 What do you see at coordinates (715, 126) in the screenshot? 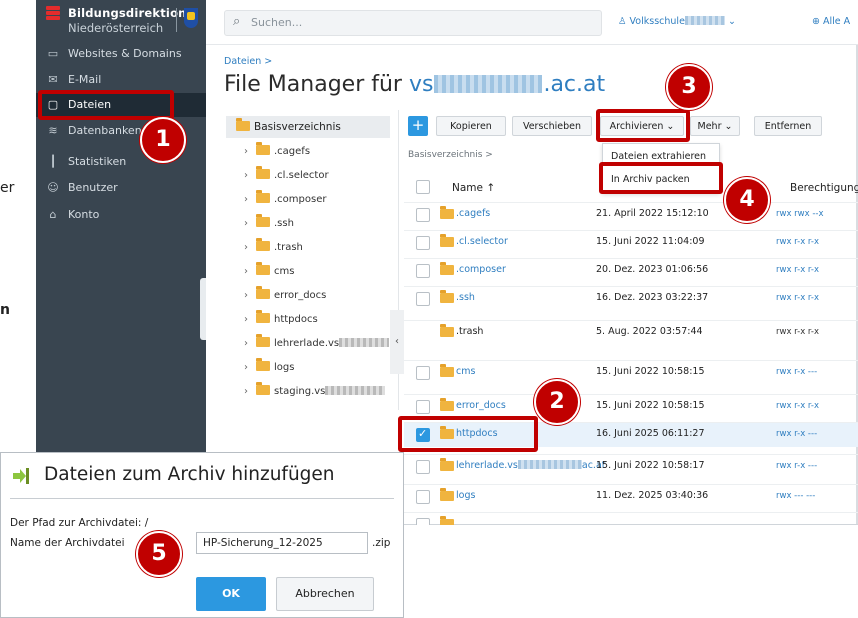
I see `more-button: Mehr ⌄` at bounding box center [715, 126].